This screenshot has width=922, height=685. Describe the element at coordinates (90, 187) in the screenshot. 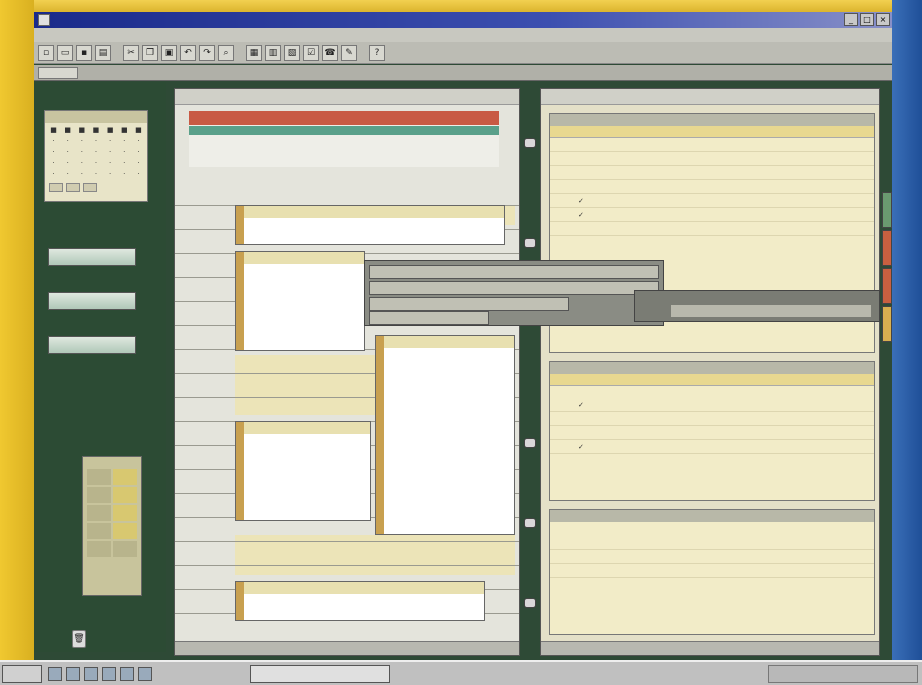

I see `next-month-button` at that location.